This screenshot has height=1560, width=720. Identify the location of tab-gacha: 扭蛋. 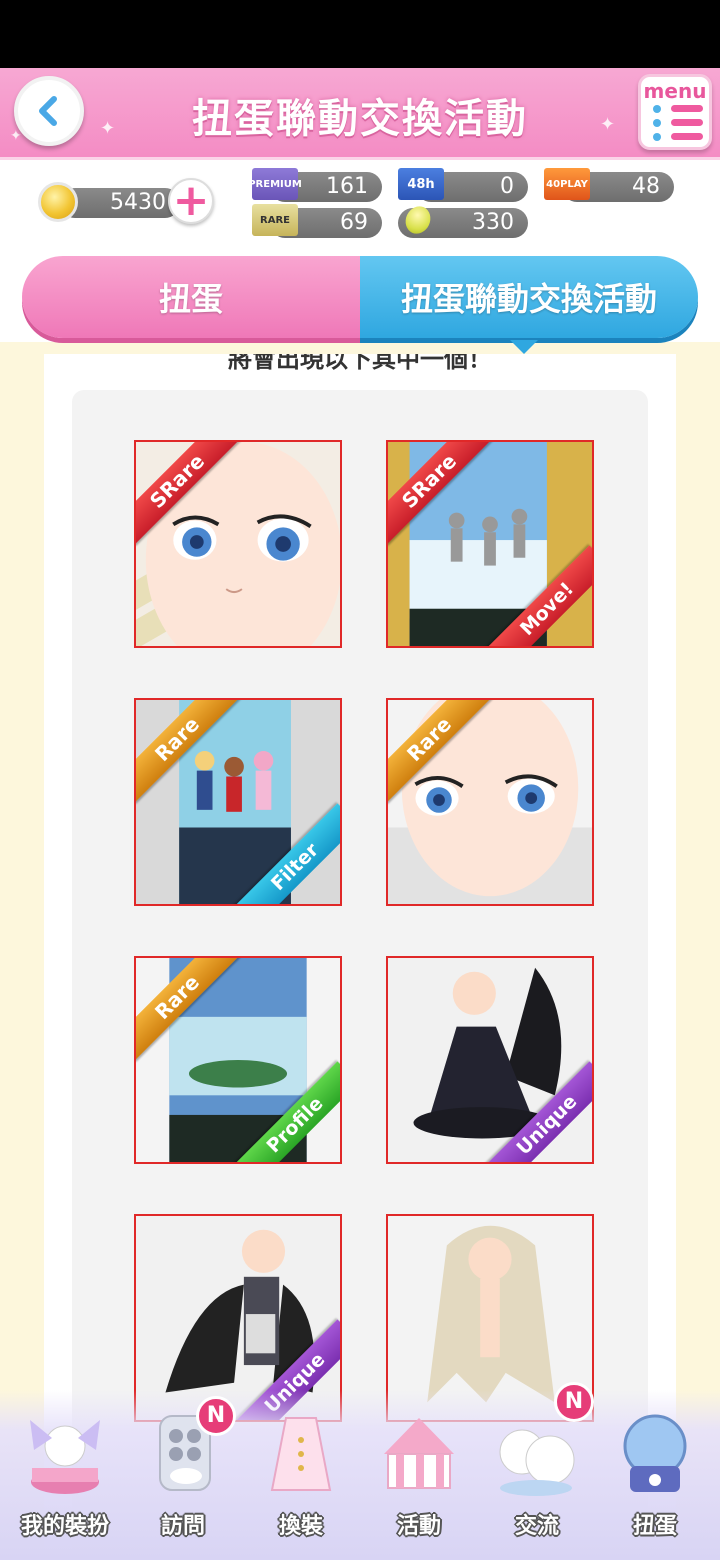
(191, 297).